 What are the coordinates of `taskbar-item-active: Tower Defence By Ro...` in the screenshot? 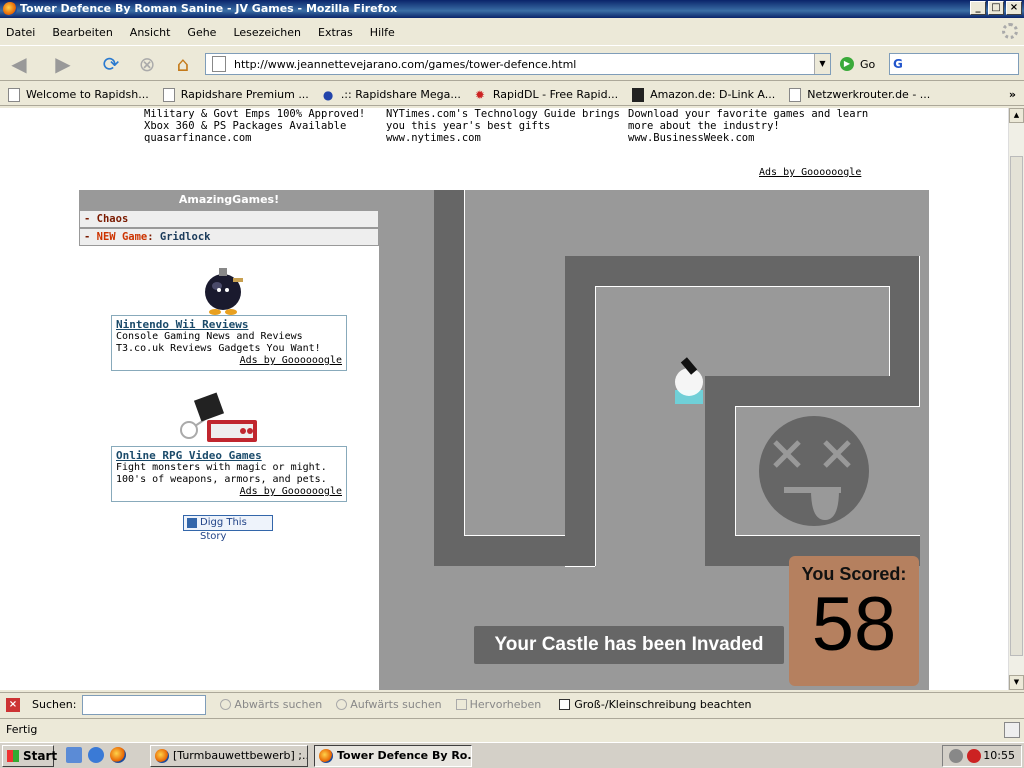 It's located at (393, 756).